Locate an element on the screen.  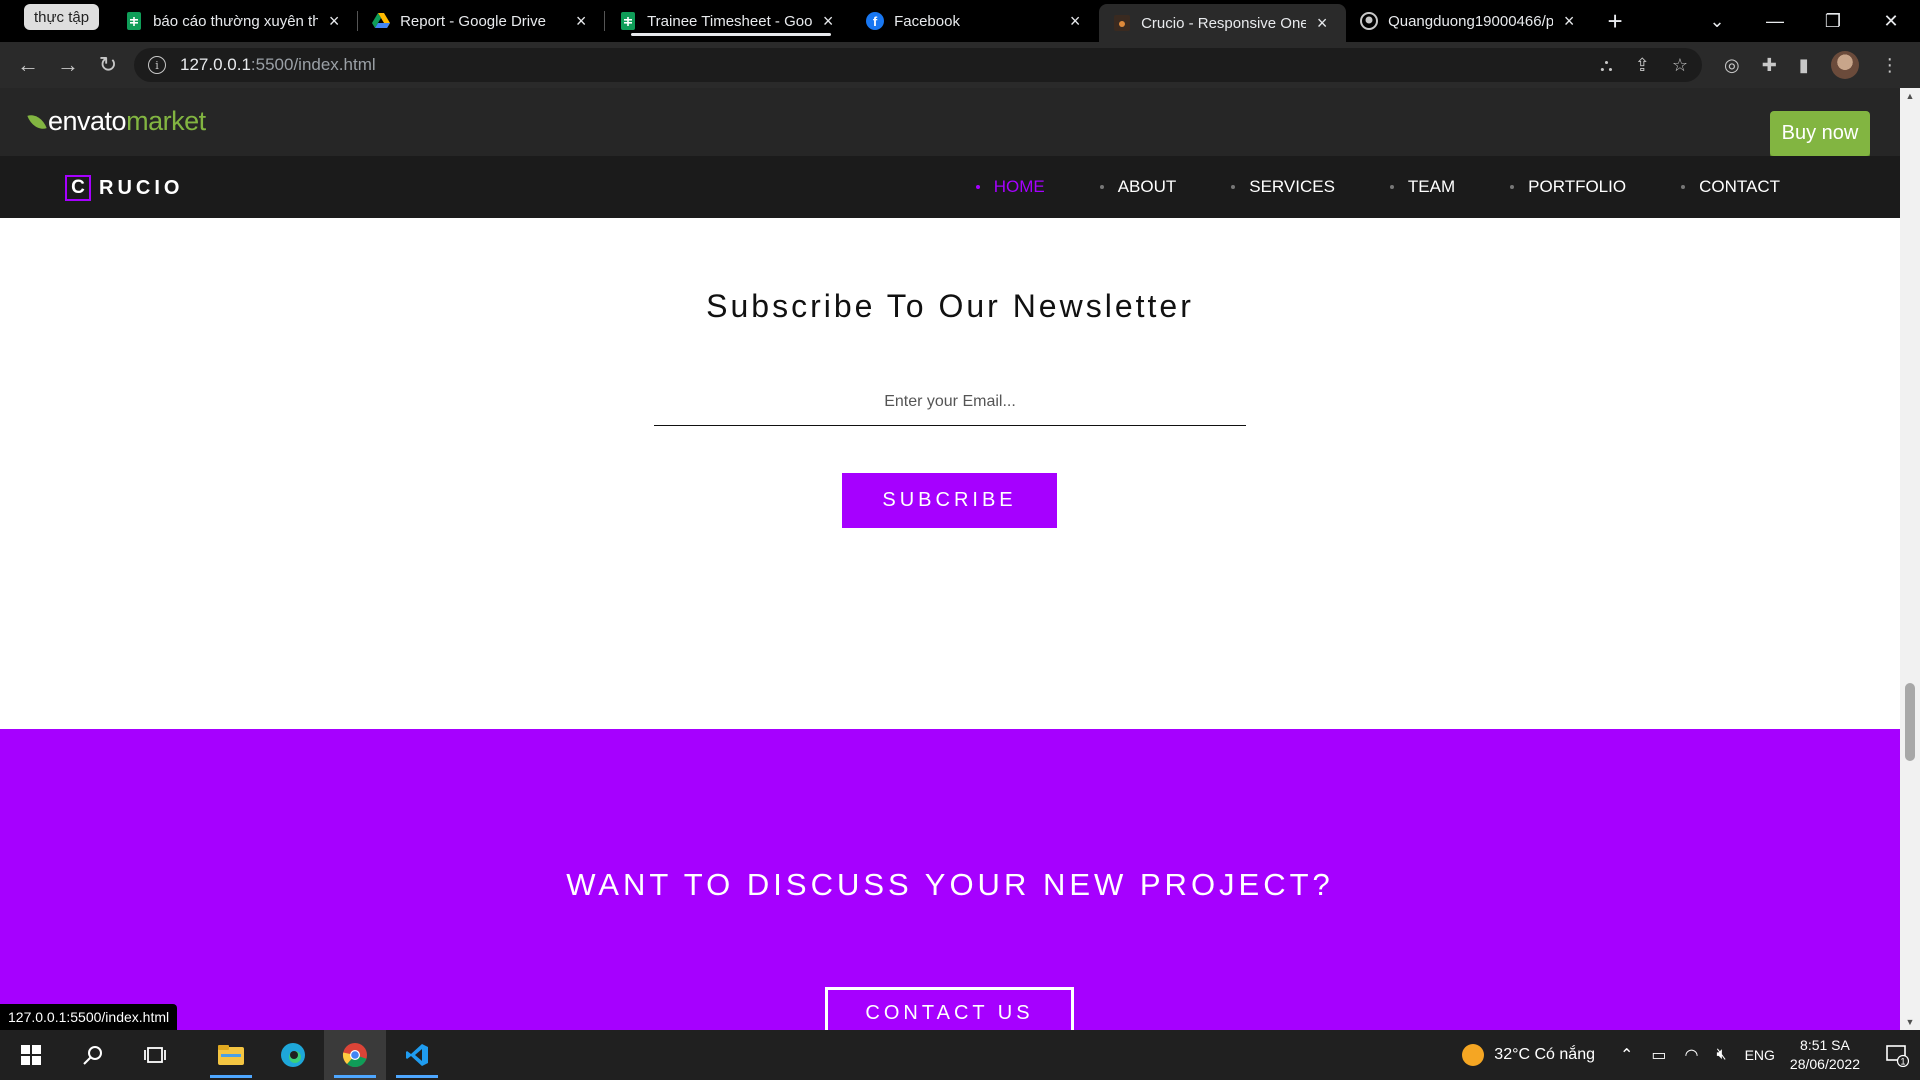
facebook-icon: f is located at coordinates (875, 21).